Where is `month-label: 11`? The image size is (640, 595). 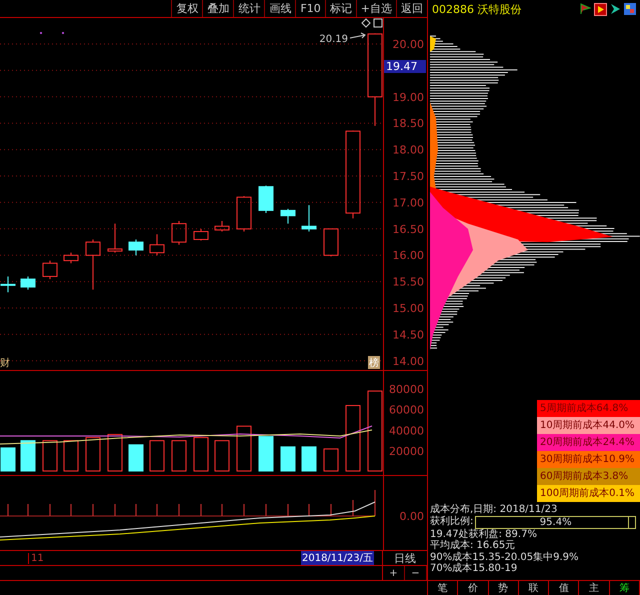 month-label: 11 is located at coordinates (36, 558).